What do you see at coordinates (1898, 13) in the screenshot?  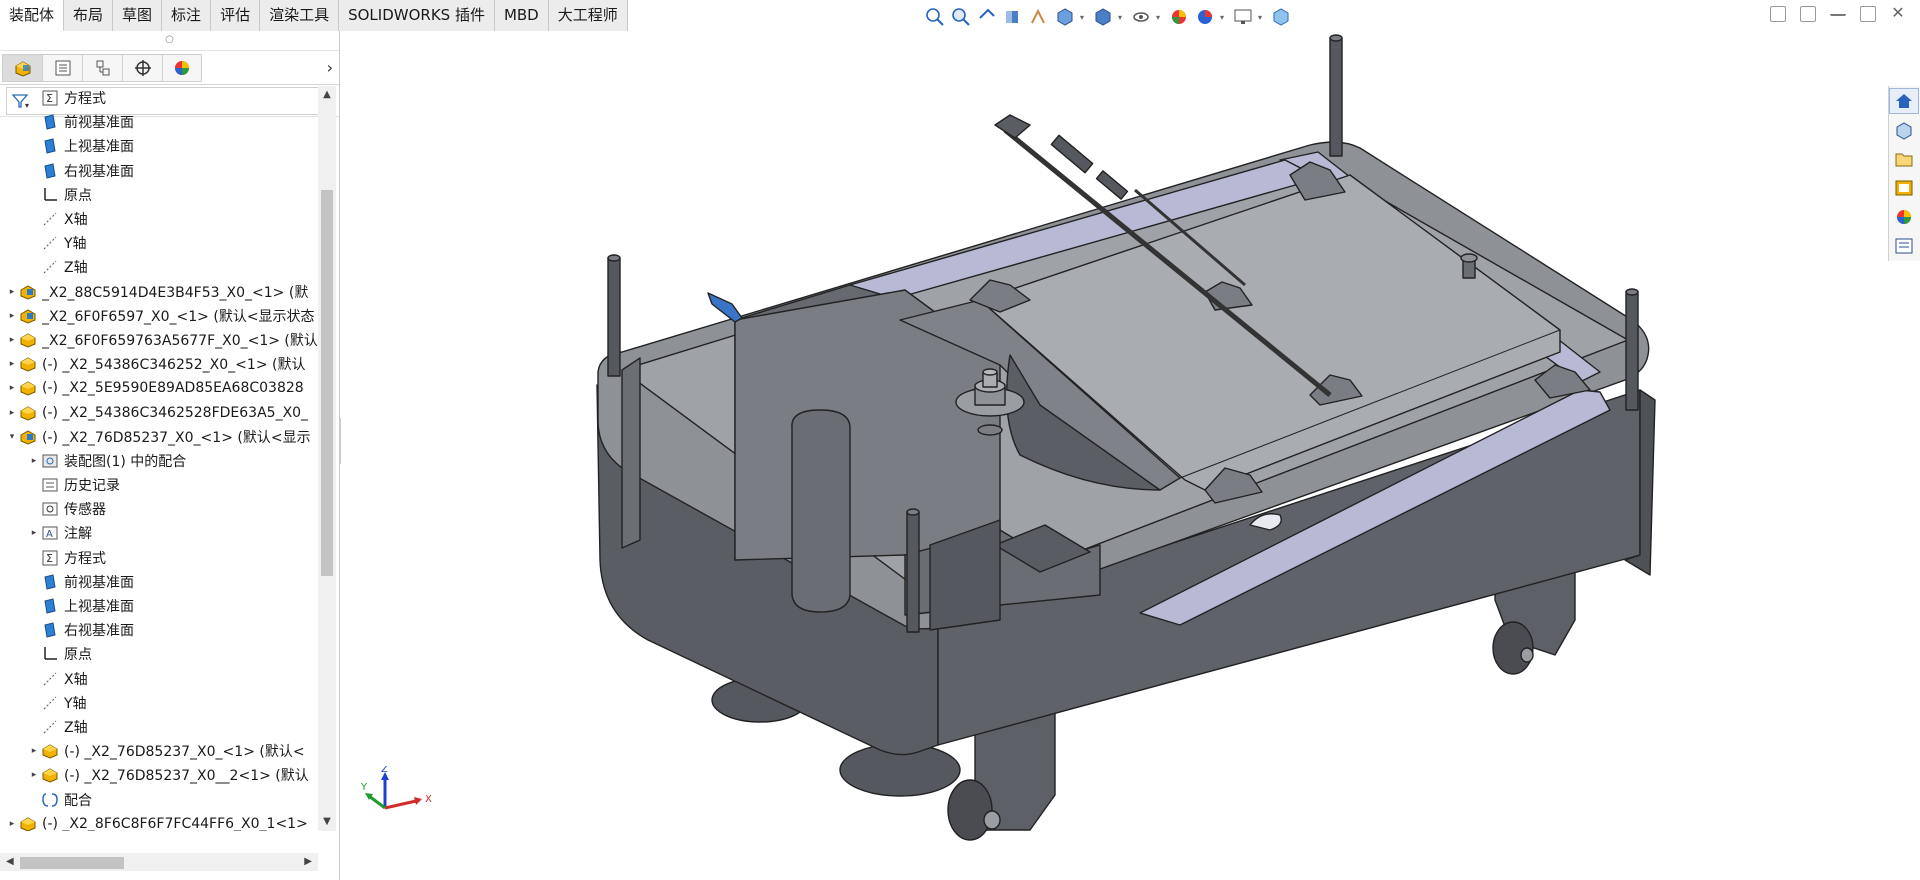 I see `close-icon: ✕` at bounding box center [1898, 13].